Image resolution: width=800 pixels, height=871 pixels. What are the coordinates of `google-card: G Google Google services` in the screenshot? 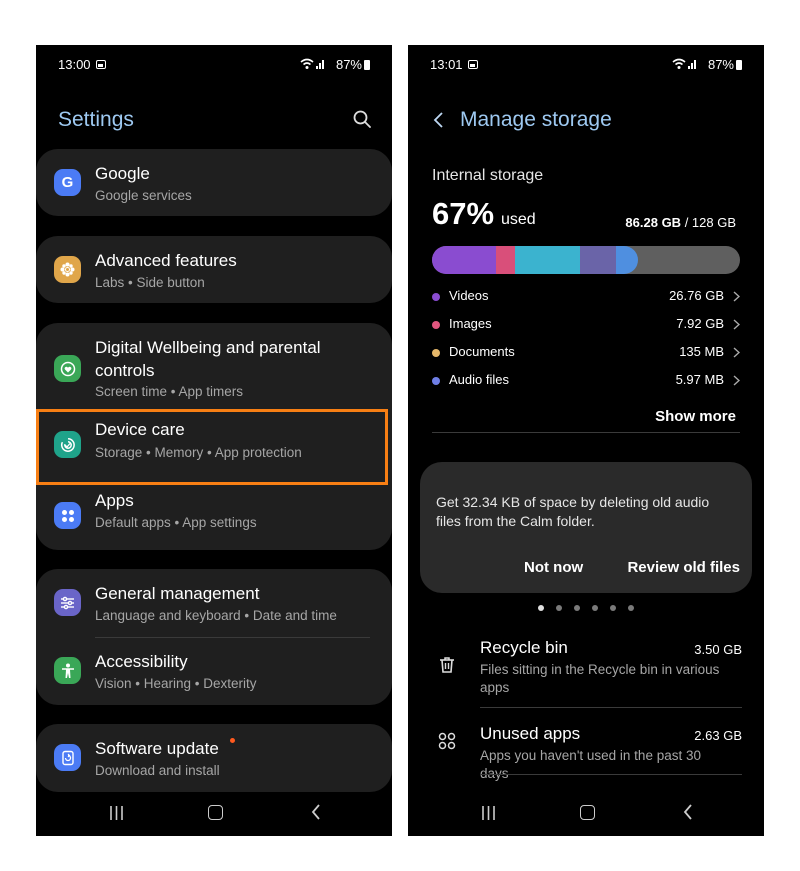 It's located at (214, 182).